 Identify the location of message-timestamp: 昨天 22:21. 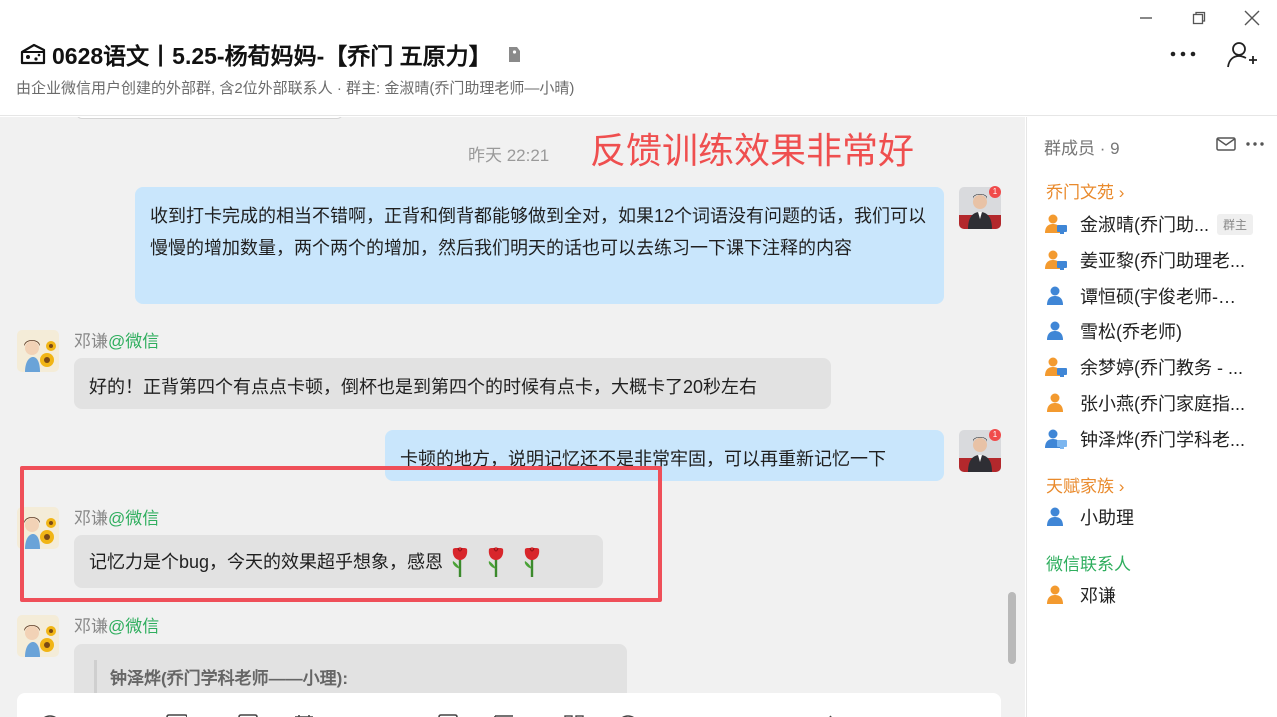
(509, 155).